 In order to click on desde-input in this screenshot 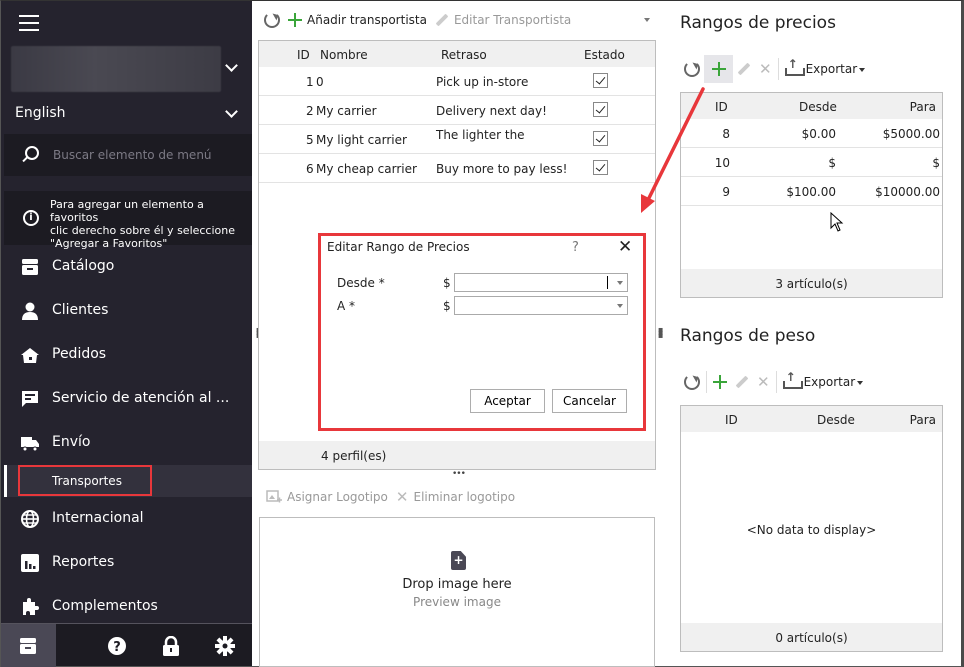, I will do `click(541, 282)`.